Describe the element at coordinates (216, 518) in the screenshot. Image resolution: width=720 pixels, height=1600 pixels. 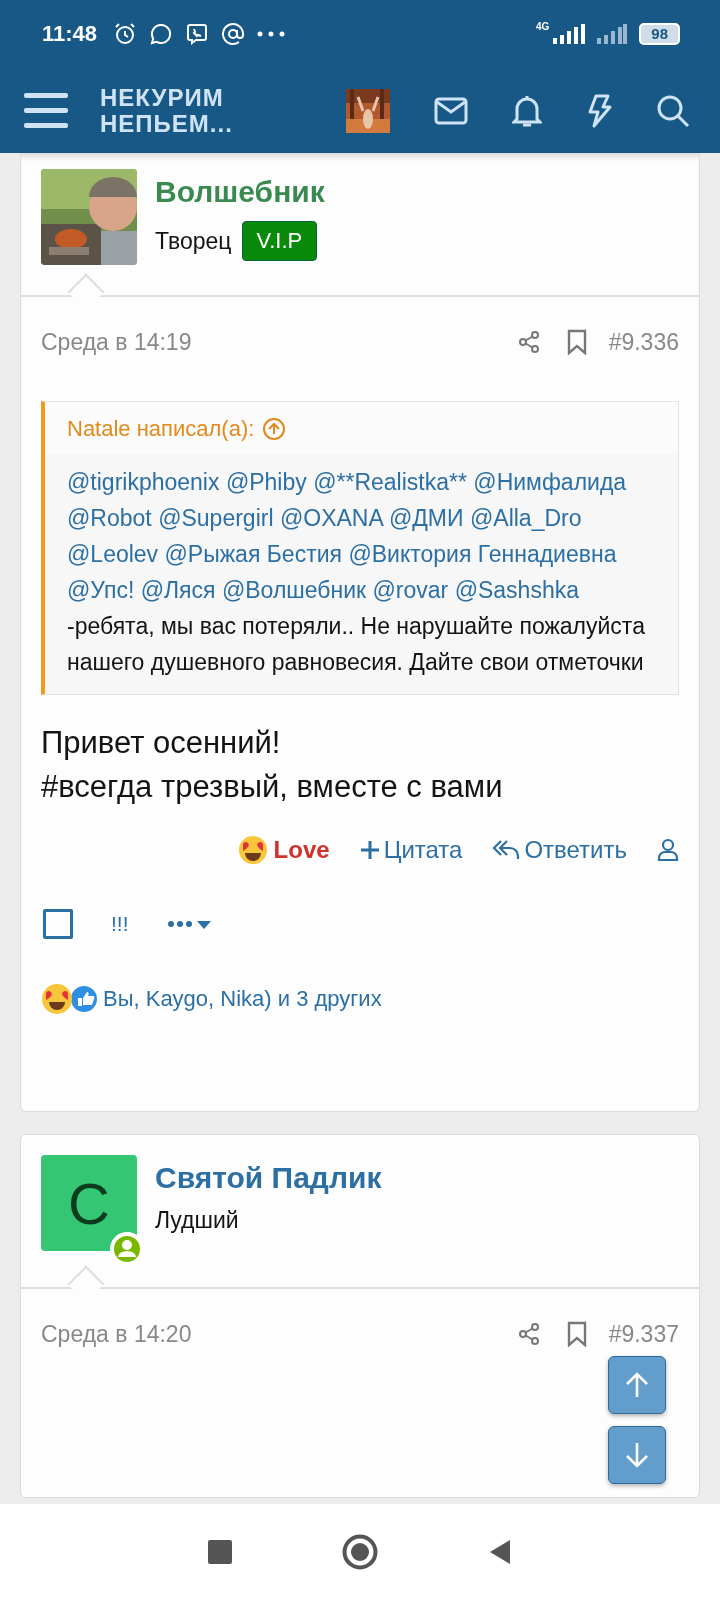
I see `mention-link: @Supergirl` at that location.